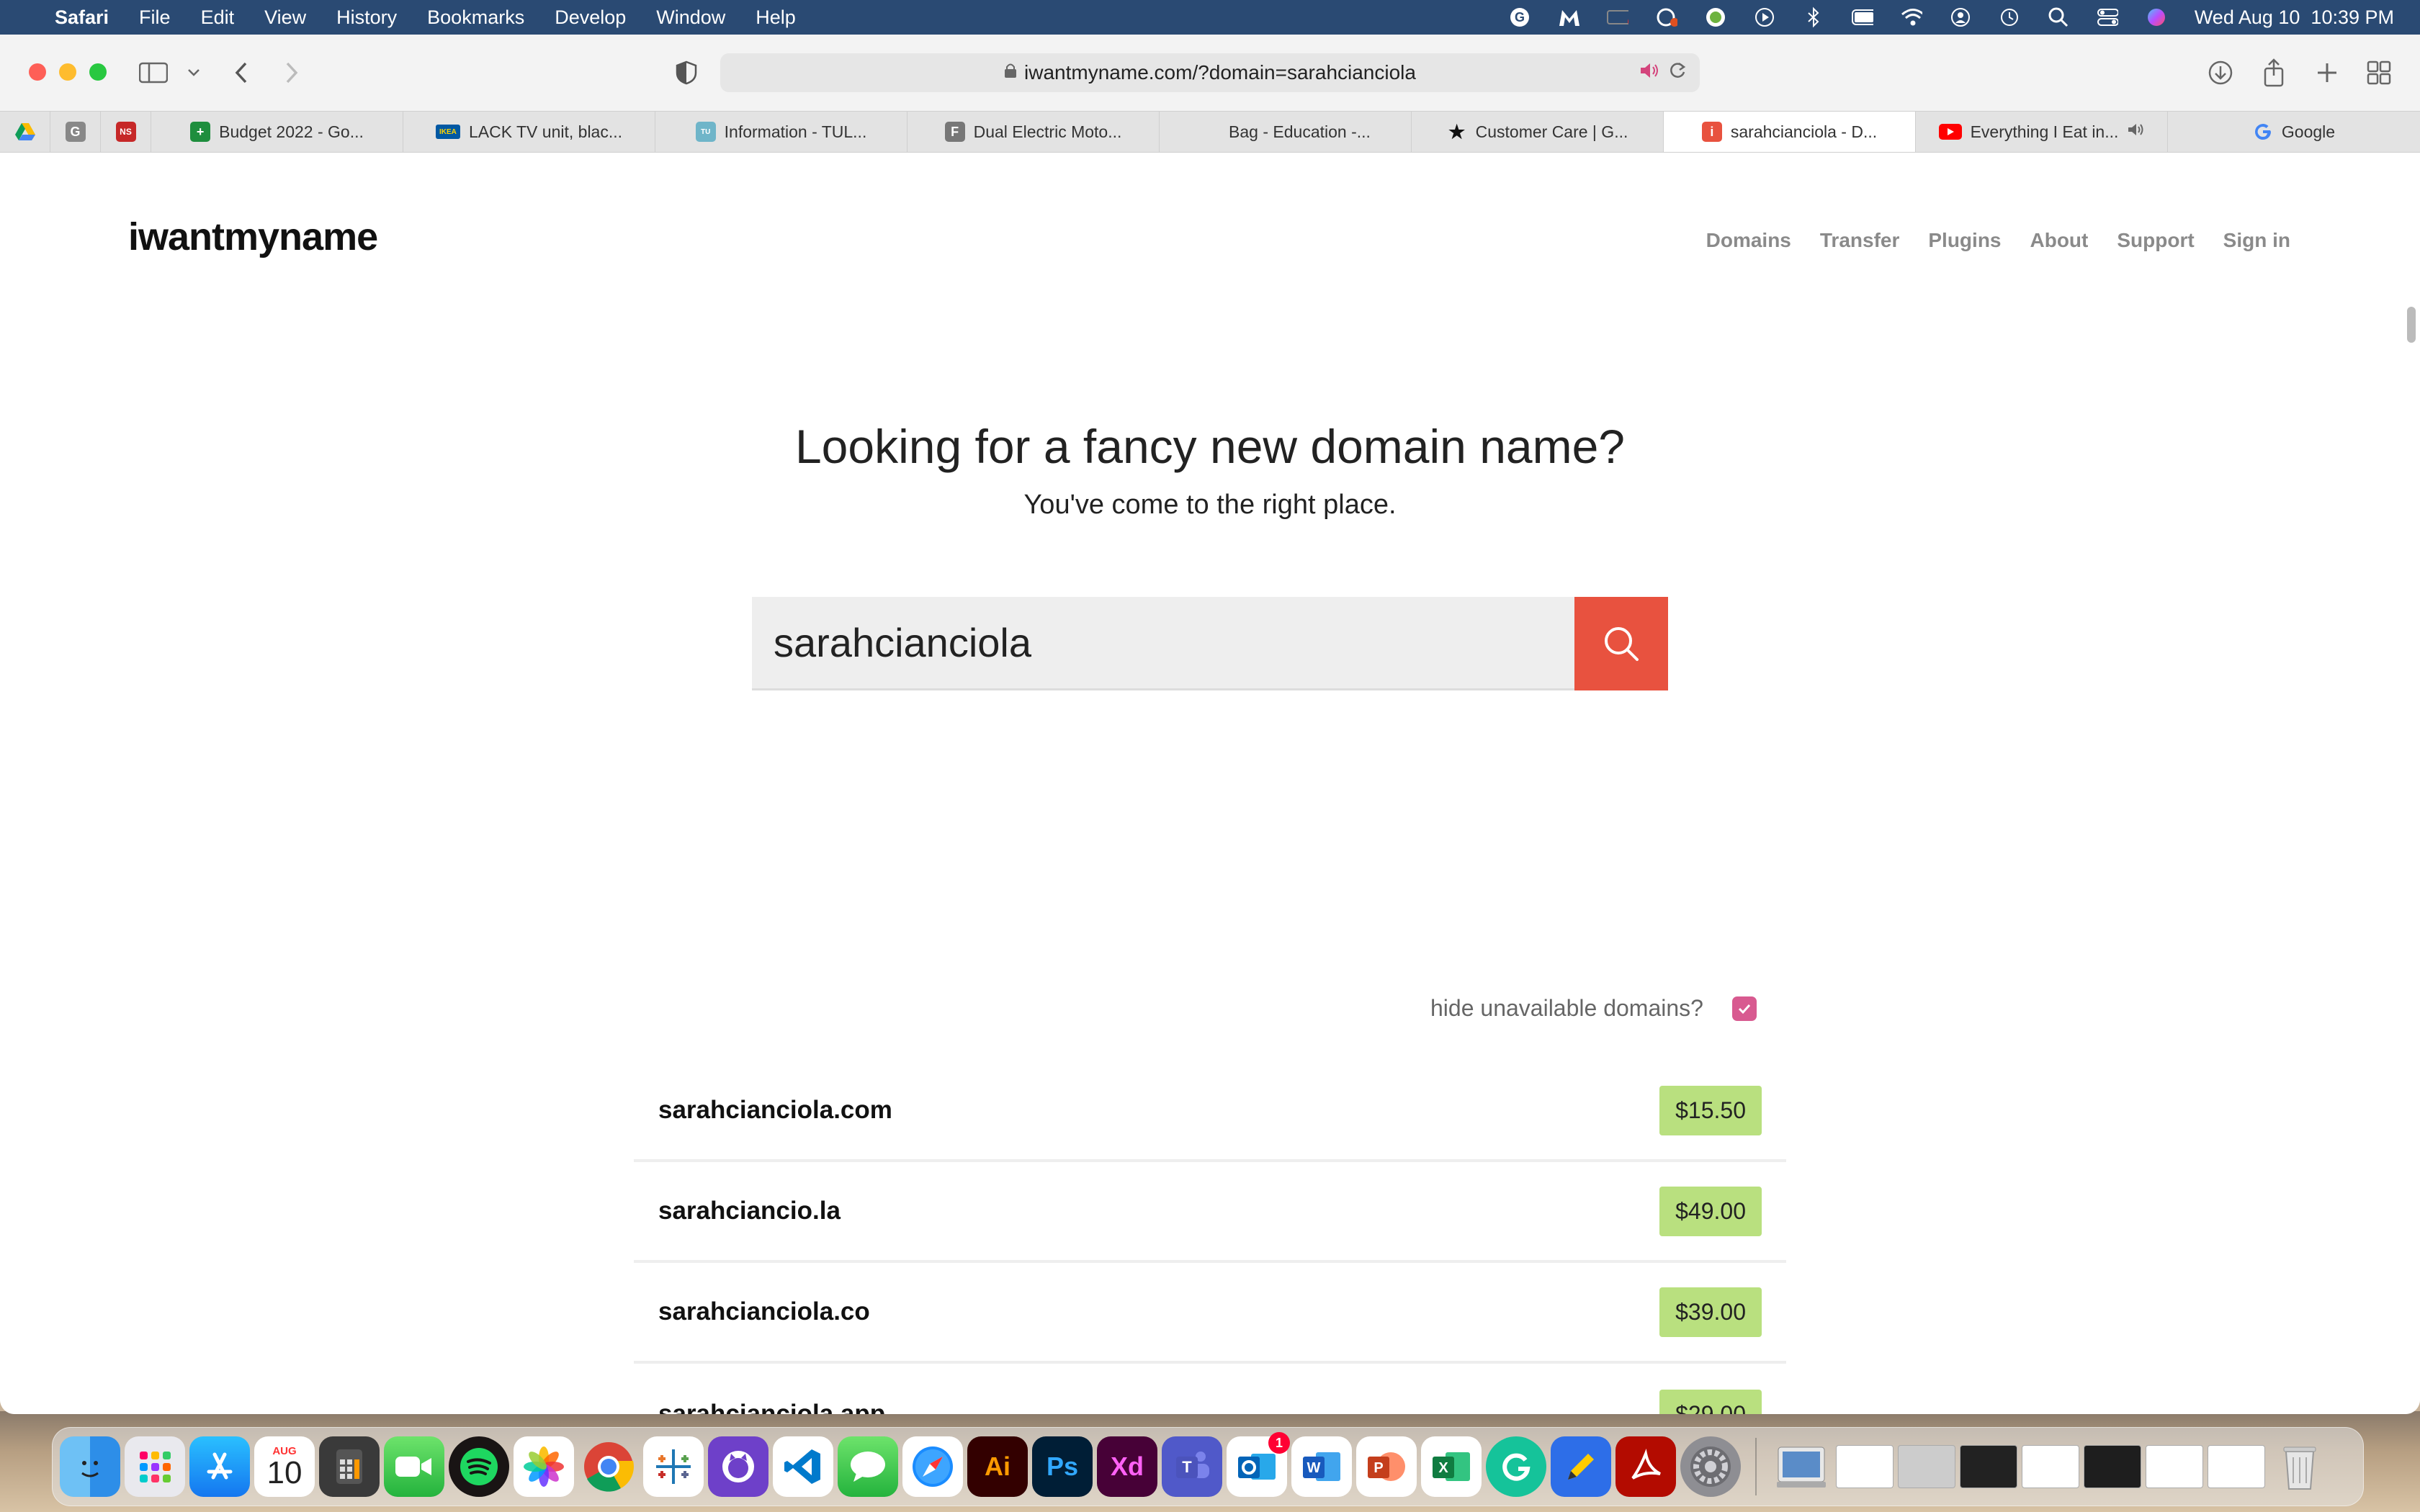  What do you see at coordinates (1862, 17) in the screenshot?
I see `battery-icon` at bounding box center [1862, 17].